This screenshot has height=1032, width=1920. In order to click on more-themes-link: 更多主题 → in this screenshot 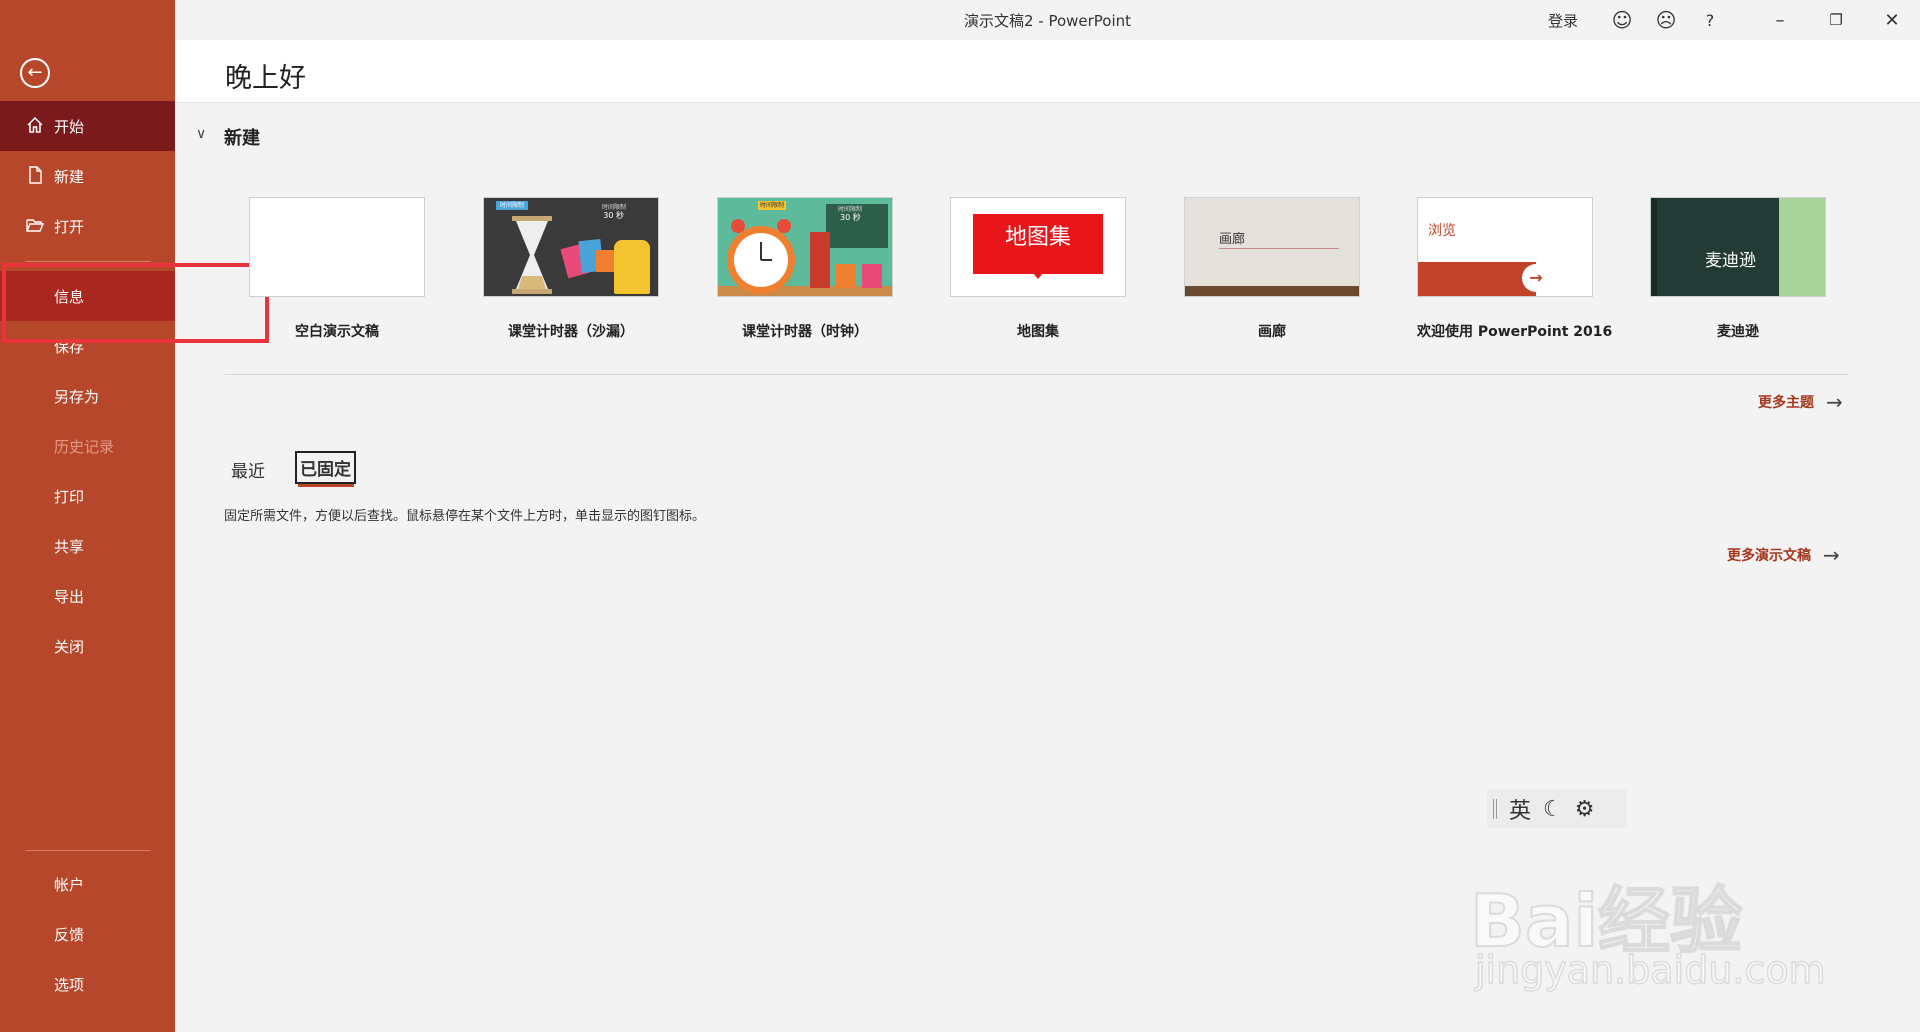, I will do `click(1800, 402)`.